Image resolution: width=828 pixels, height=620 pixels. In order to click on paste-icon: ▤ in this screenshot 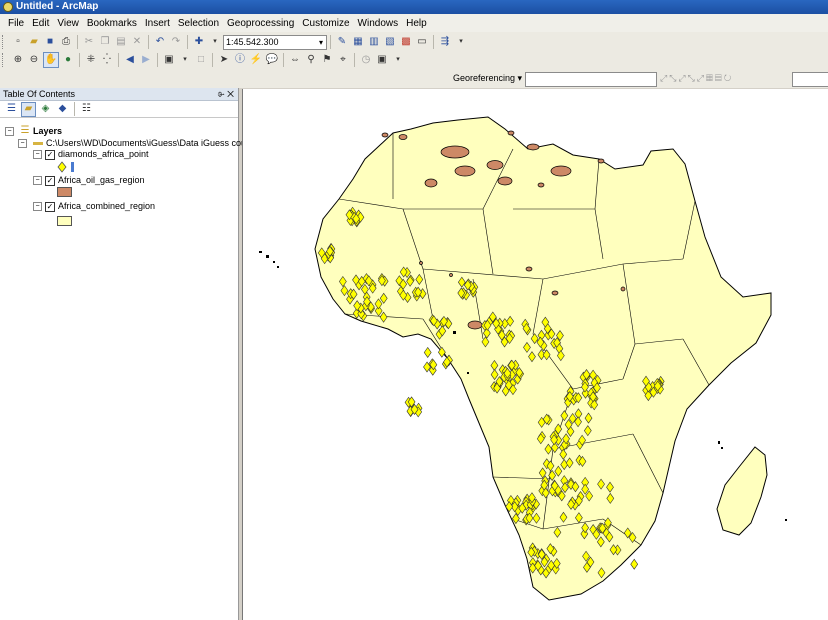, I will do `click(121, 42)`.